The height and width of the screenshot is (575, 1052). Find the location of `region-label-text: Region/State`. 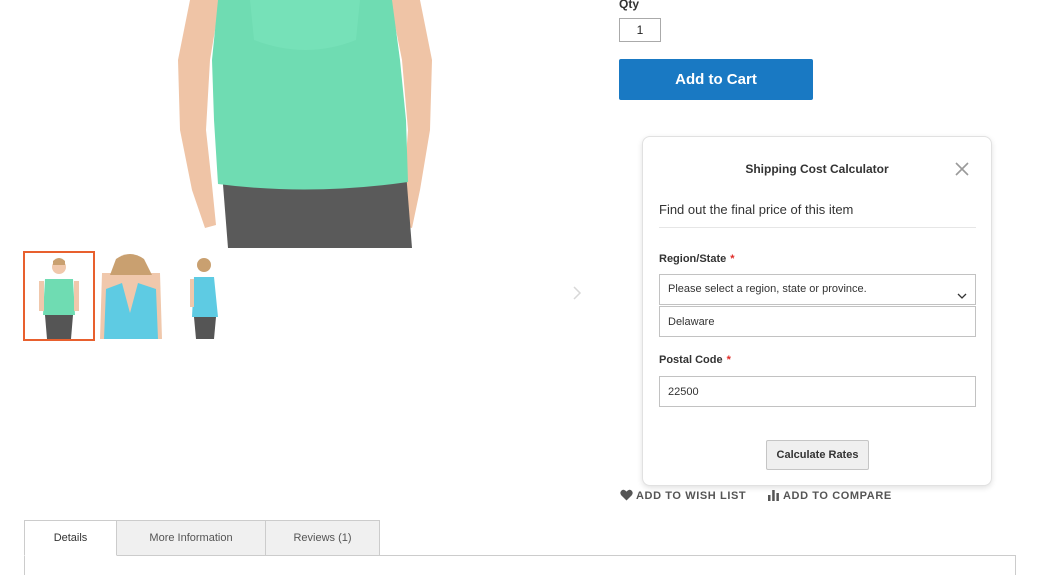

region-label-text: Region/State is located at coordinates (693, 259).